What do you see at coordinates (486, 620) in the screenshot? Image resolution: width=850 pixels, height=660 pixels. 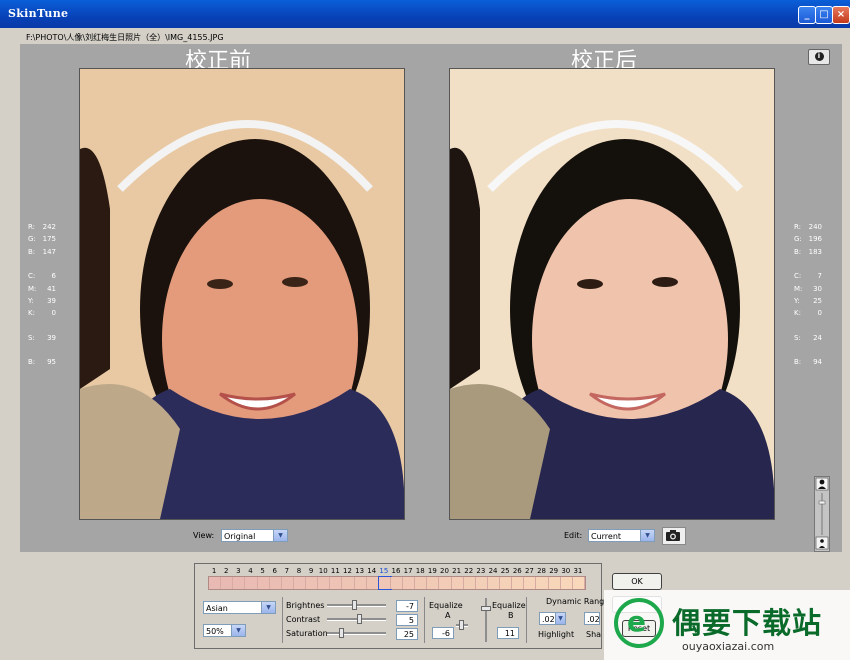 I see `equalize-vertical-slider` at bounding box center [486, 620].